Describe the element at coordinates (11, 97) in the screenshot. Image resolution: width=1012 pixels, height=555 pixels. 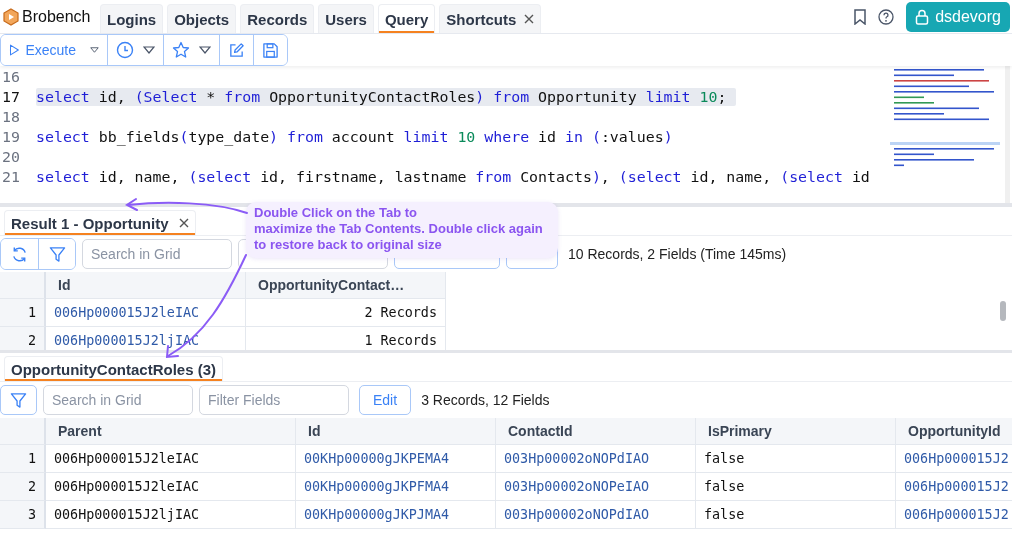
I see `line-number: 17` at that location.